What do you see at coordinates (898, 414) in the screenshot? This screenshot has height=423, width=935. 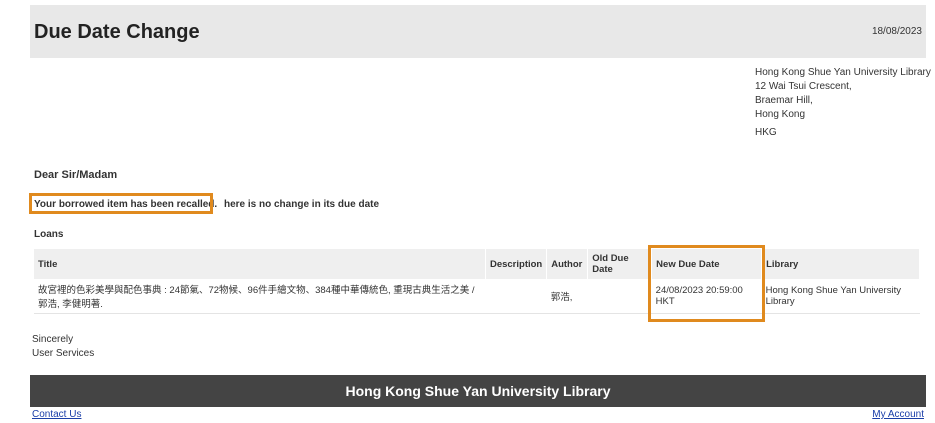 I see `my-account-link: My Account` at bounding box center [898, 414].